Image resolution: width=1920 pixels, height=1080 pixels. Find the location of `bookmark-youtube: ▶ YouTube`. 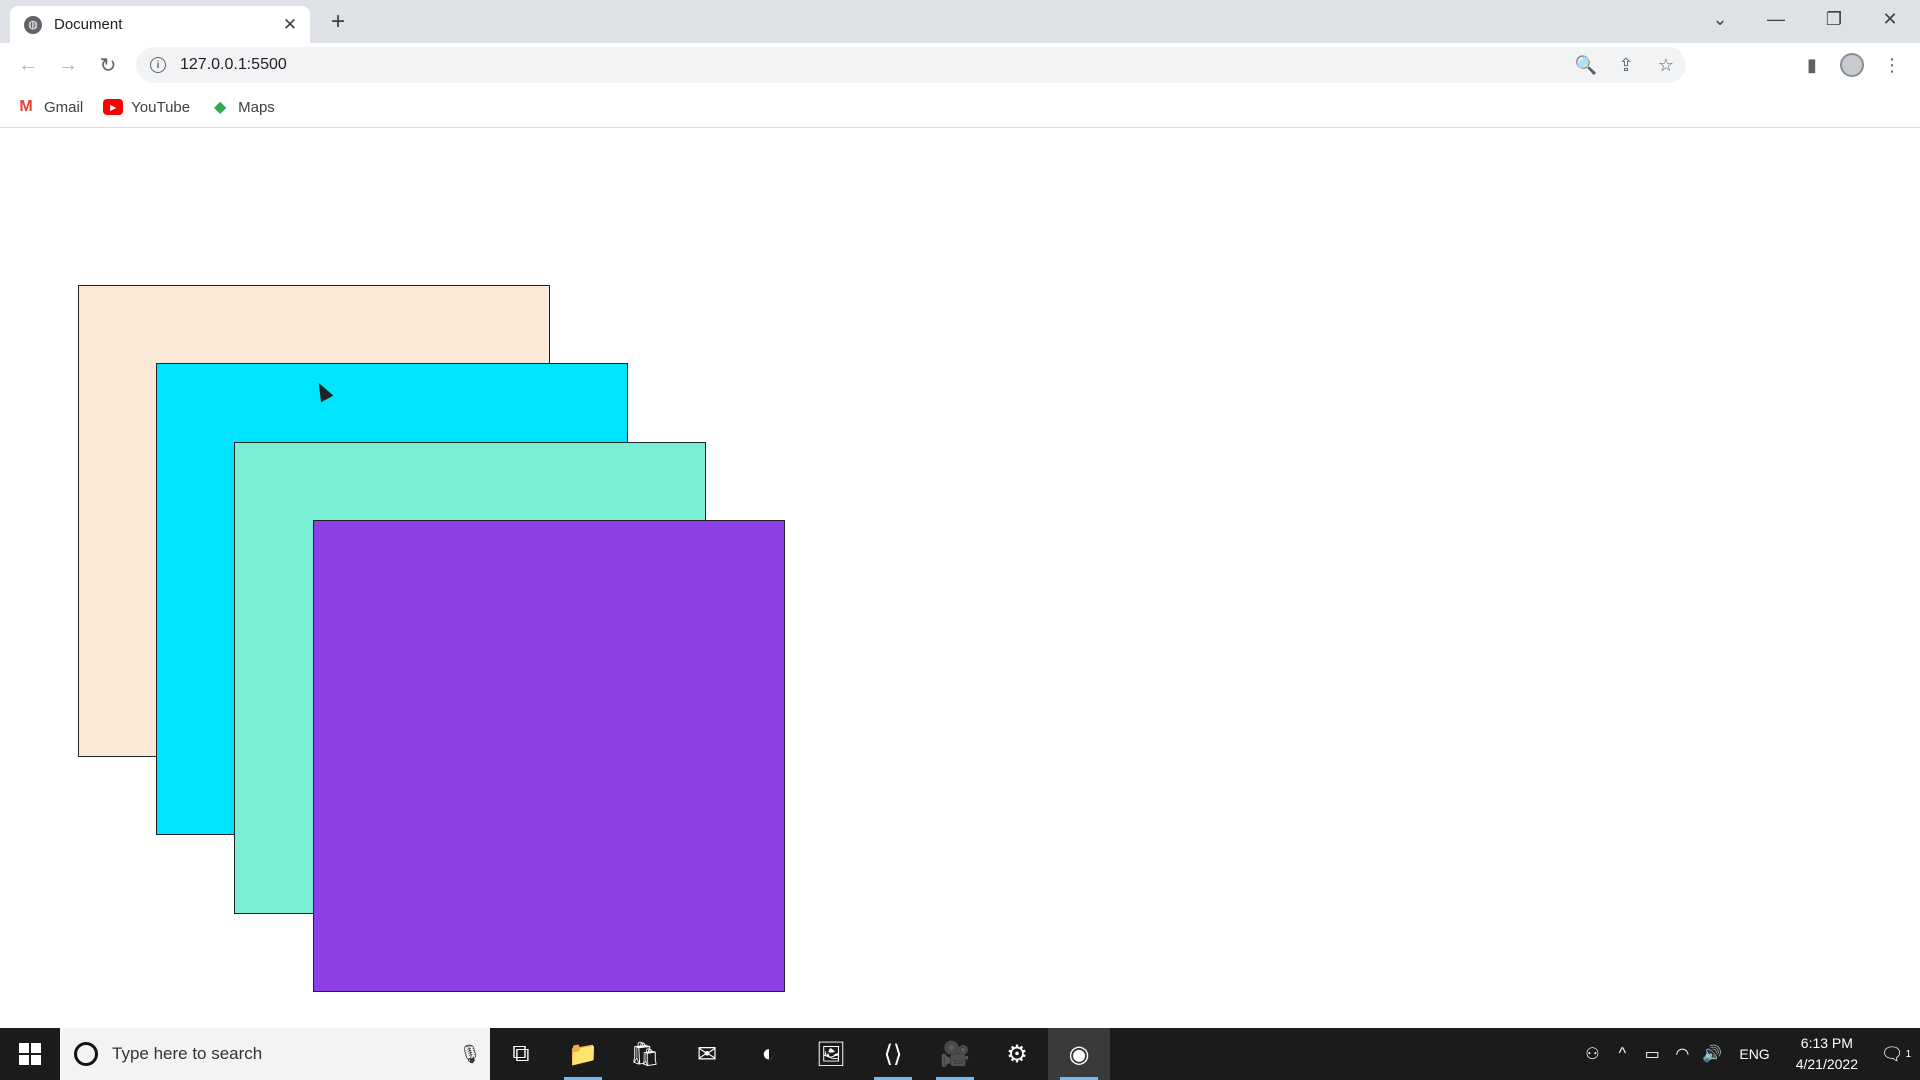

bookmark-youtube: ▶ YouTube is located at coordinates (146, 107).